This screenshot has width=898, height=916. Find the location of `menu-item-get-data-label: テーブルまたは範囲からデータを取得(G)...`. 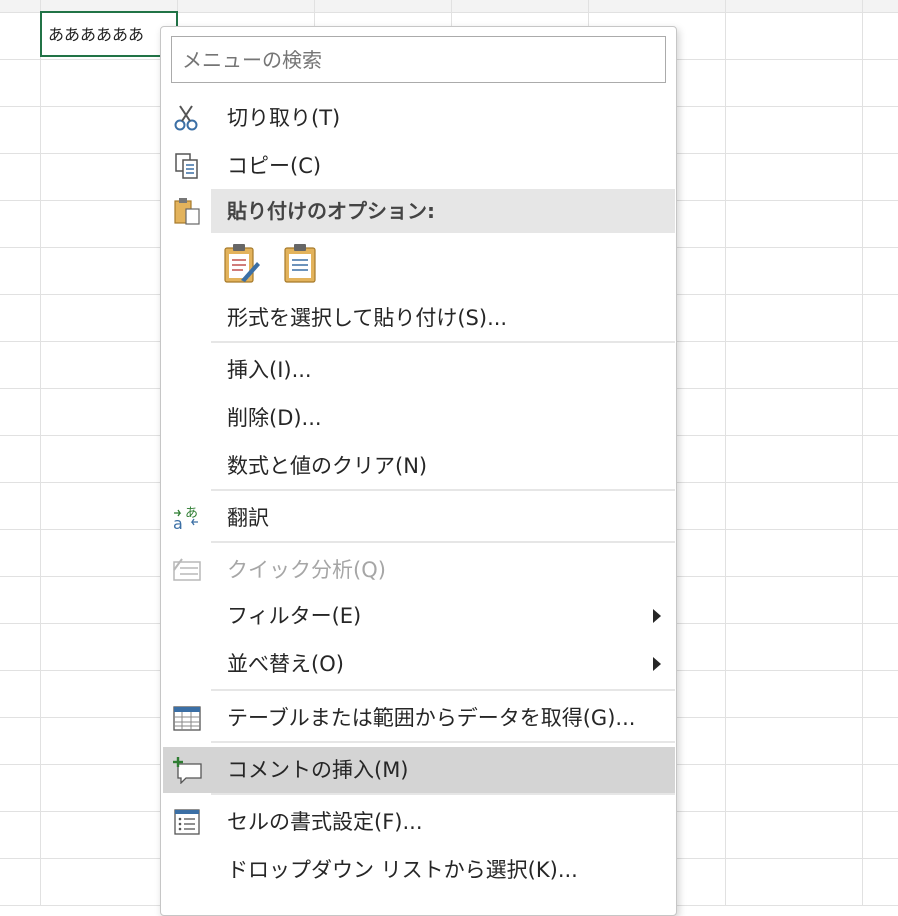

menu-item-get-data-label: テーブルまたは範囲からデータを取得(G)... is located at coordinates (431, 718).